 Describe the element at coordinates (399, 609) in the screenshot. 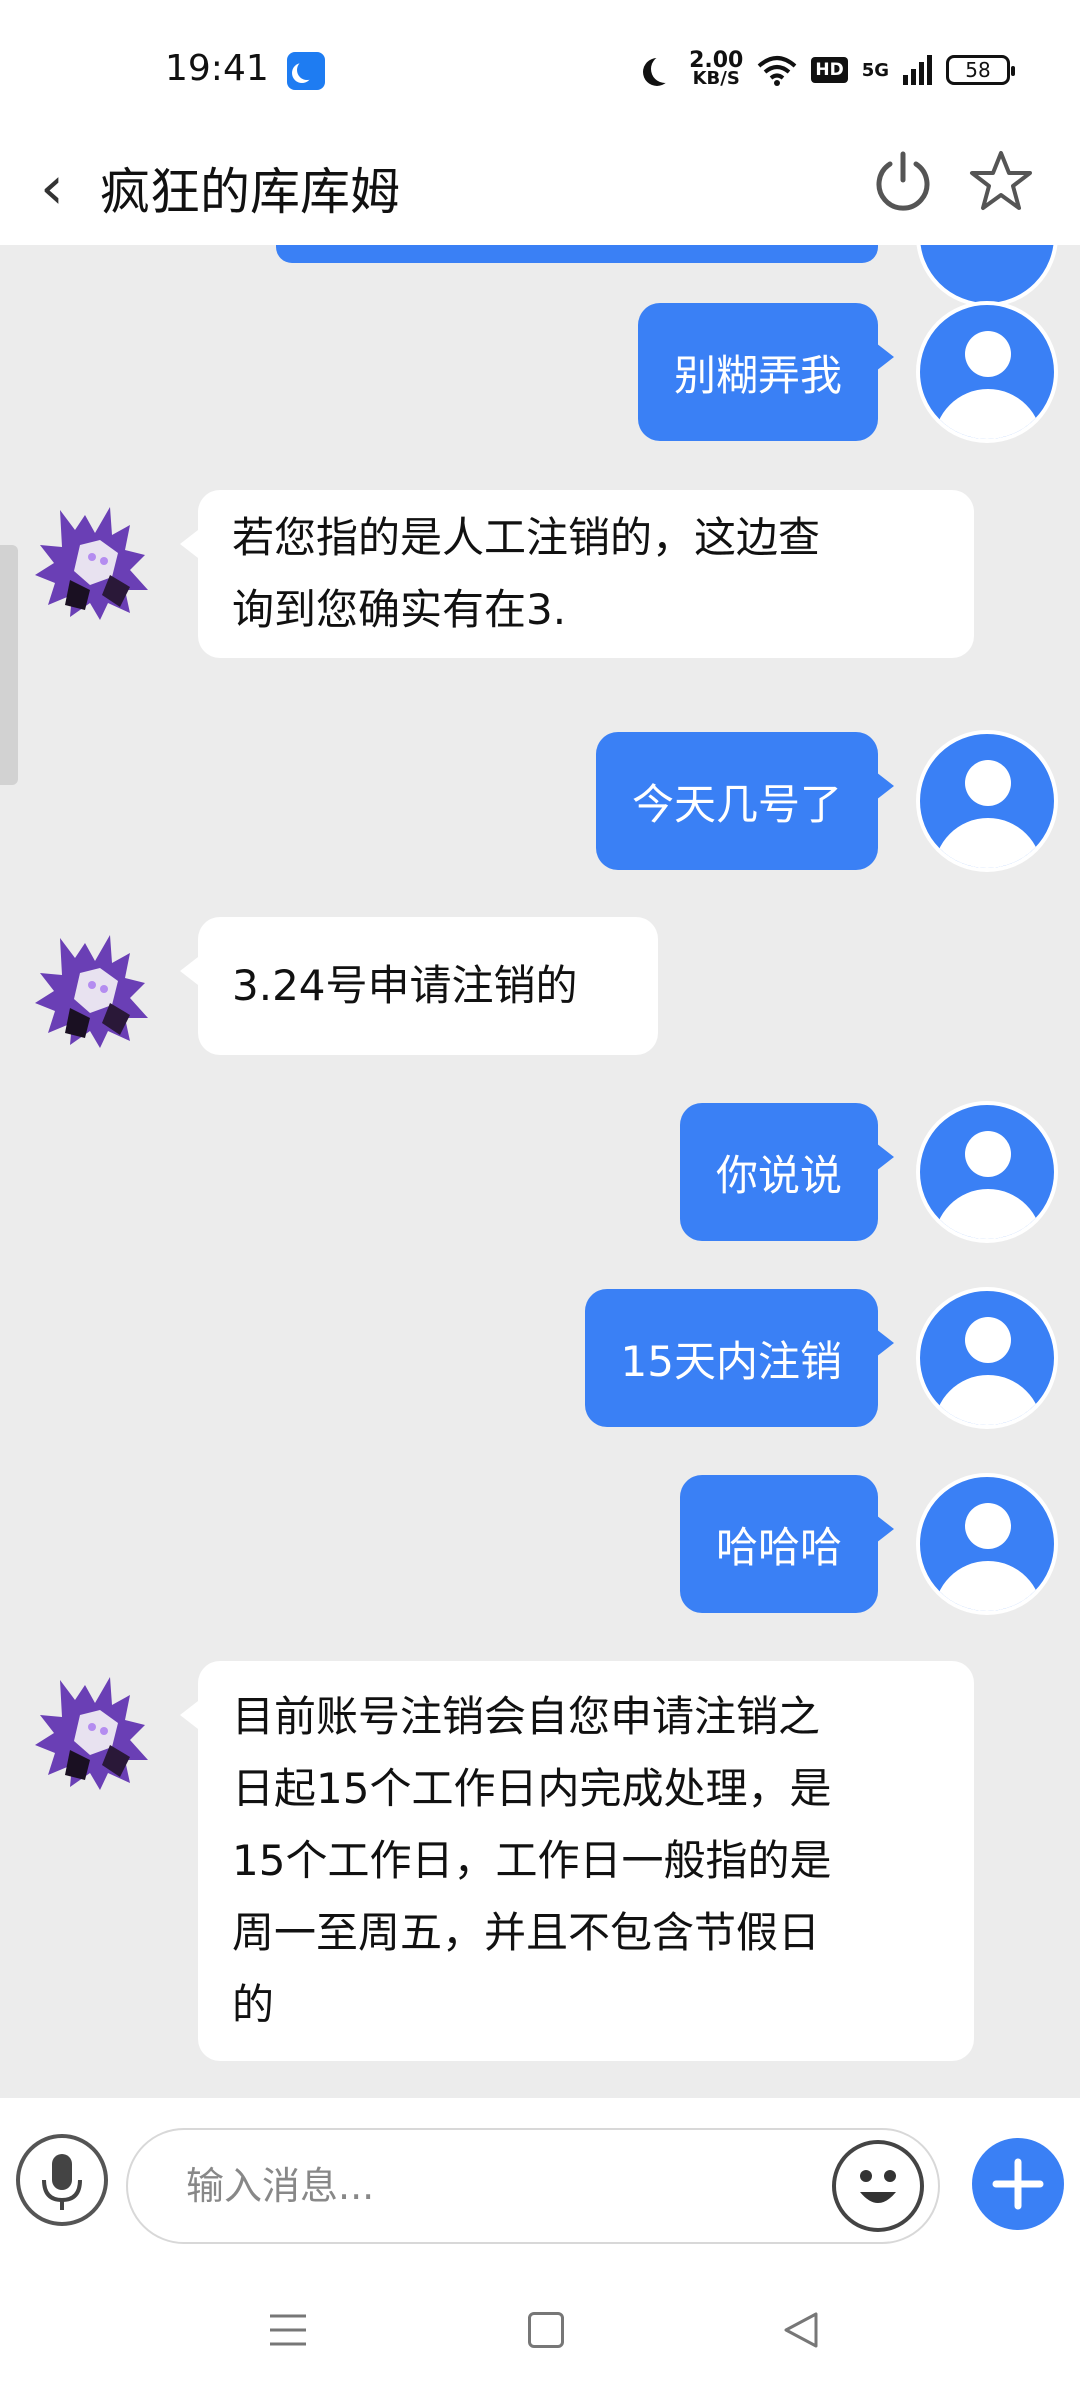

I see `message-line: 询到您确实有在3.` at that location.